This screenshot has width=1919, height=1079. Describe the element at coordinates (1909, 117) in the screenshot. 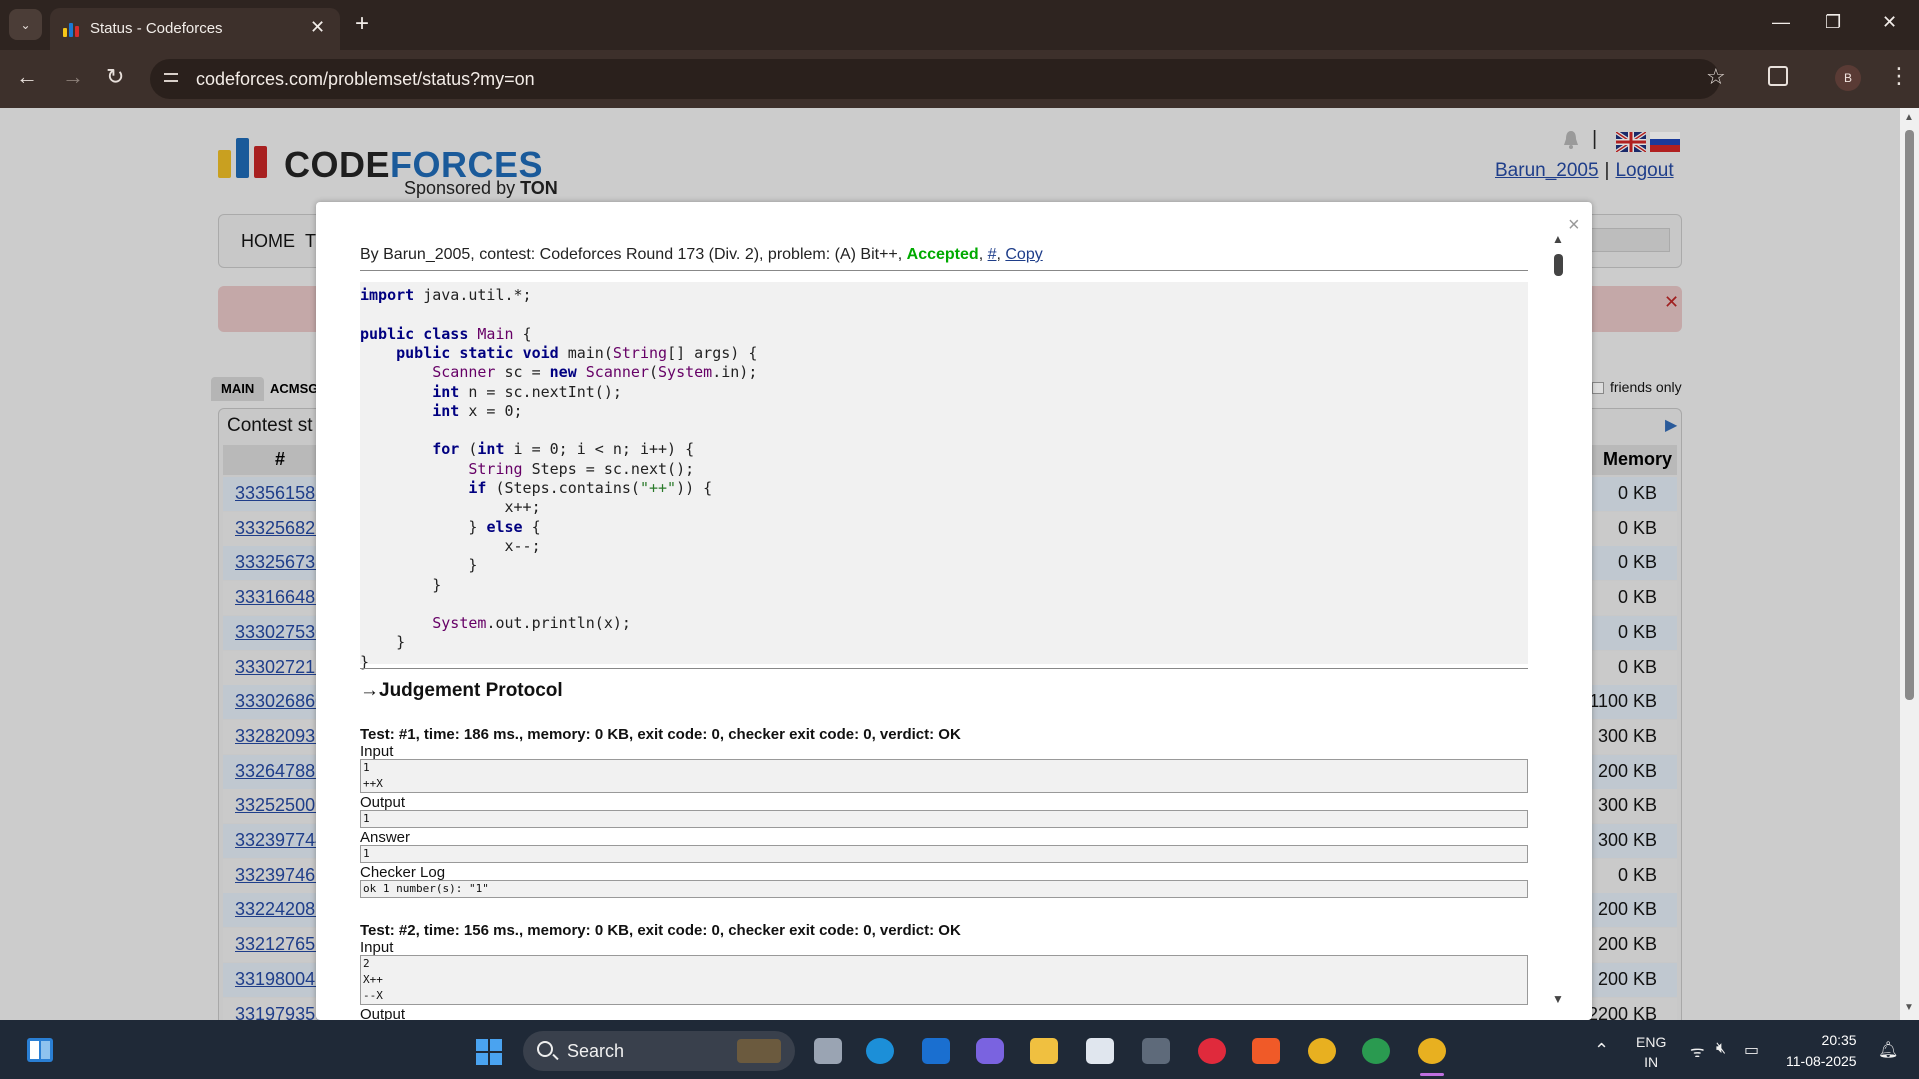

I see `scroll-up-arrow-icon: ▲` at that location.